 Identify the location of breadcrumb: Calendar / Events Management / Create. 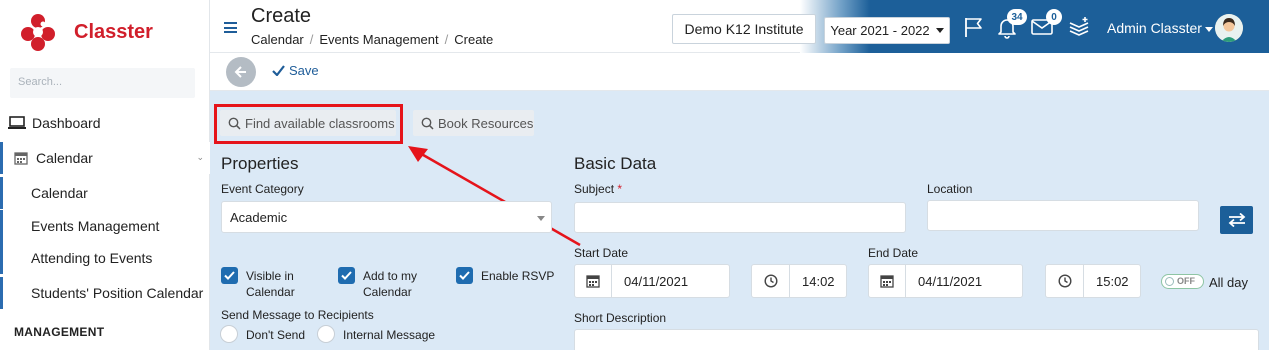
(372, 39).